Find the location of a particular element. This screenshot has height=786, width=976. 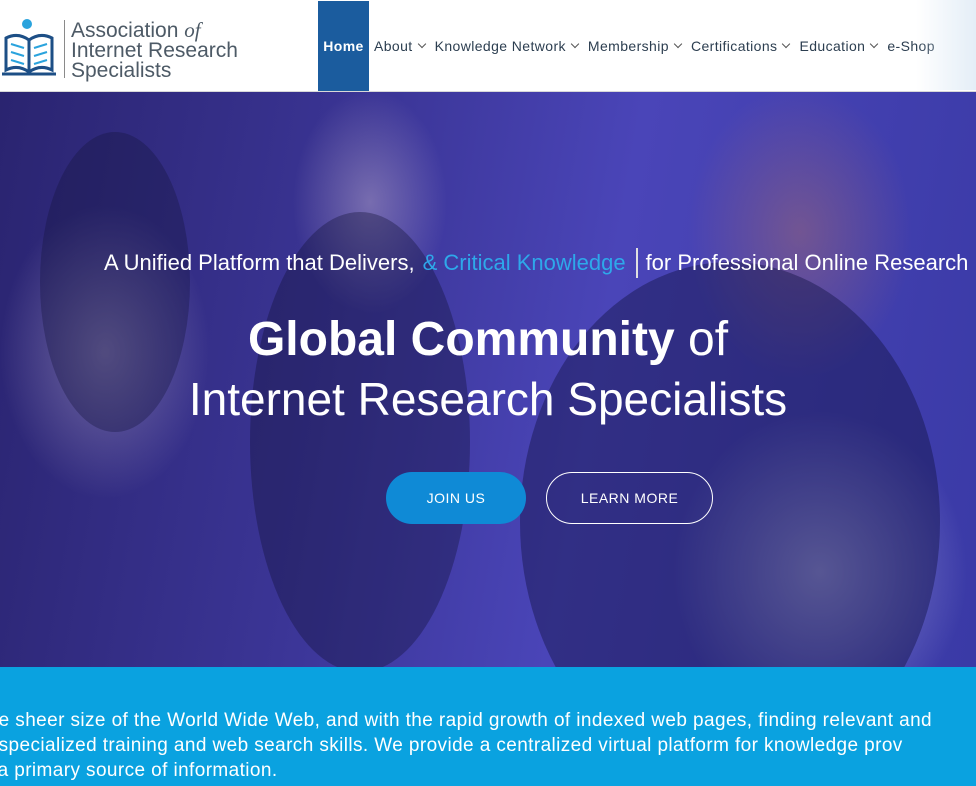

nav-label: Home is located at coordinates (343, 46).